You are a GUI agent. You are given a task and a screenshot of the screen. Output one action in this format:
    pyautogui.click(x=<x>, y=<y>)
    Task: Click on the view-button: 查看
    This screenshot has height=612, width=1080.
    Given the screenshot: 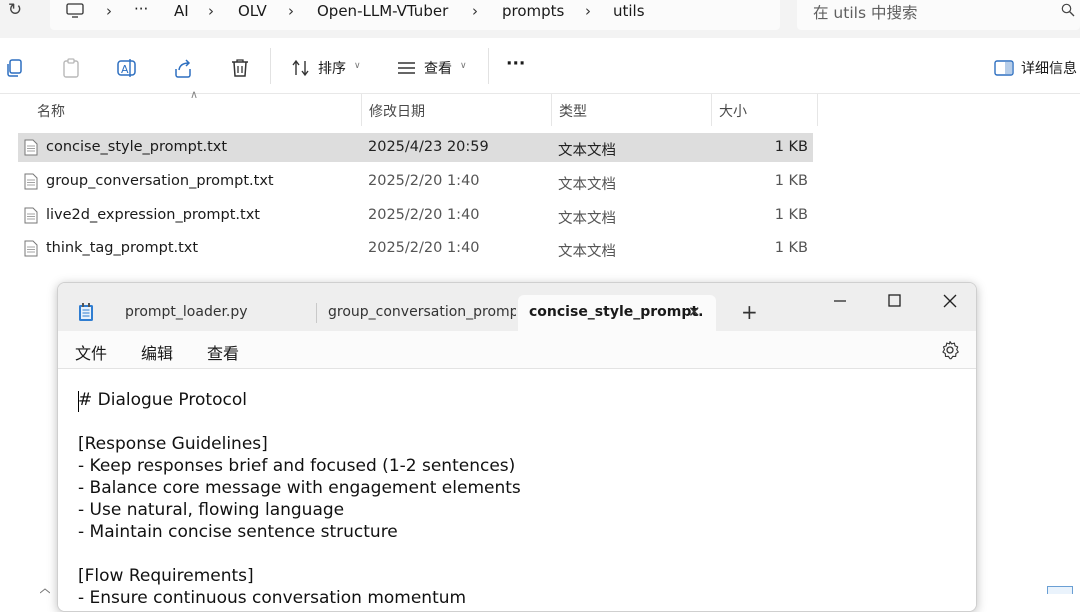 What is the action you would take?
    pyautogui.click(x=438, y=68)
    